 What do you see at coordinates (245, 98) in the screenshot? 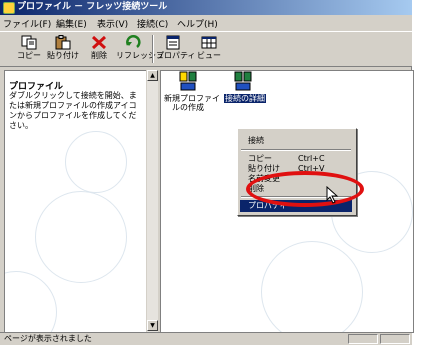
I see `list-item-label: 接続の詳細` at bounding box center [245, 98].